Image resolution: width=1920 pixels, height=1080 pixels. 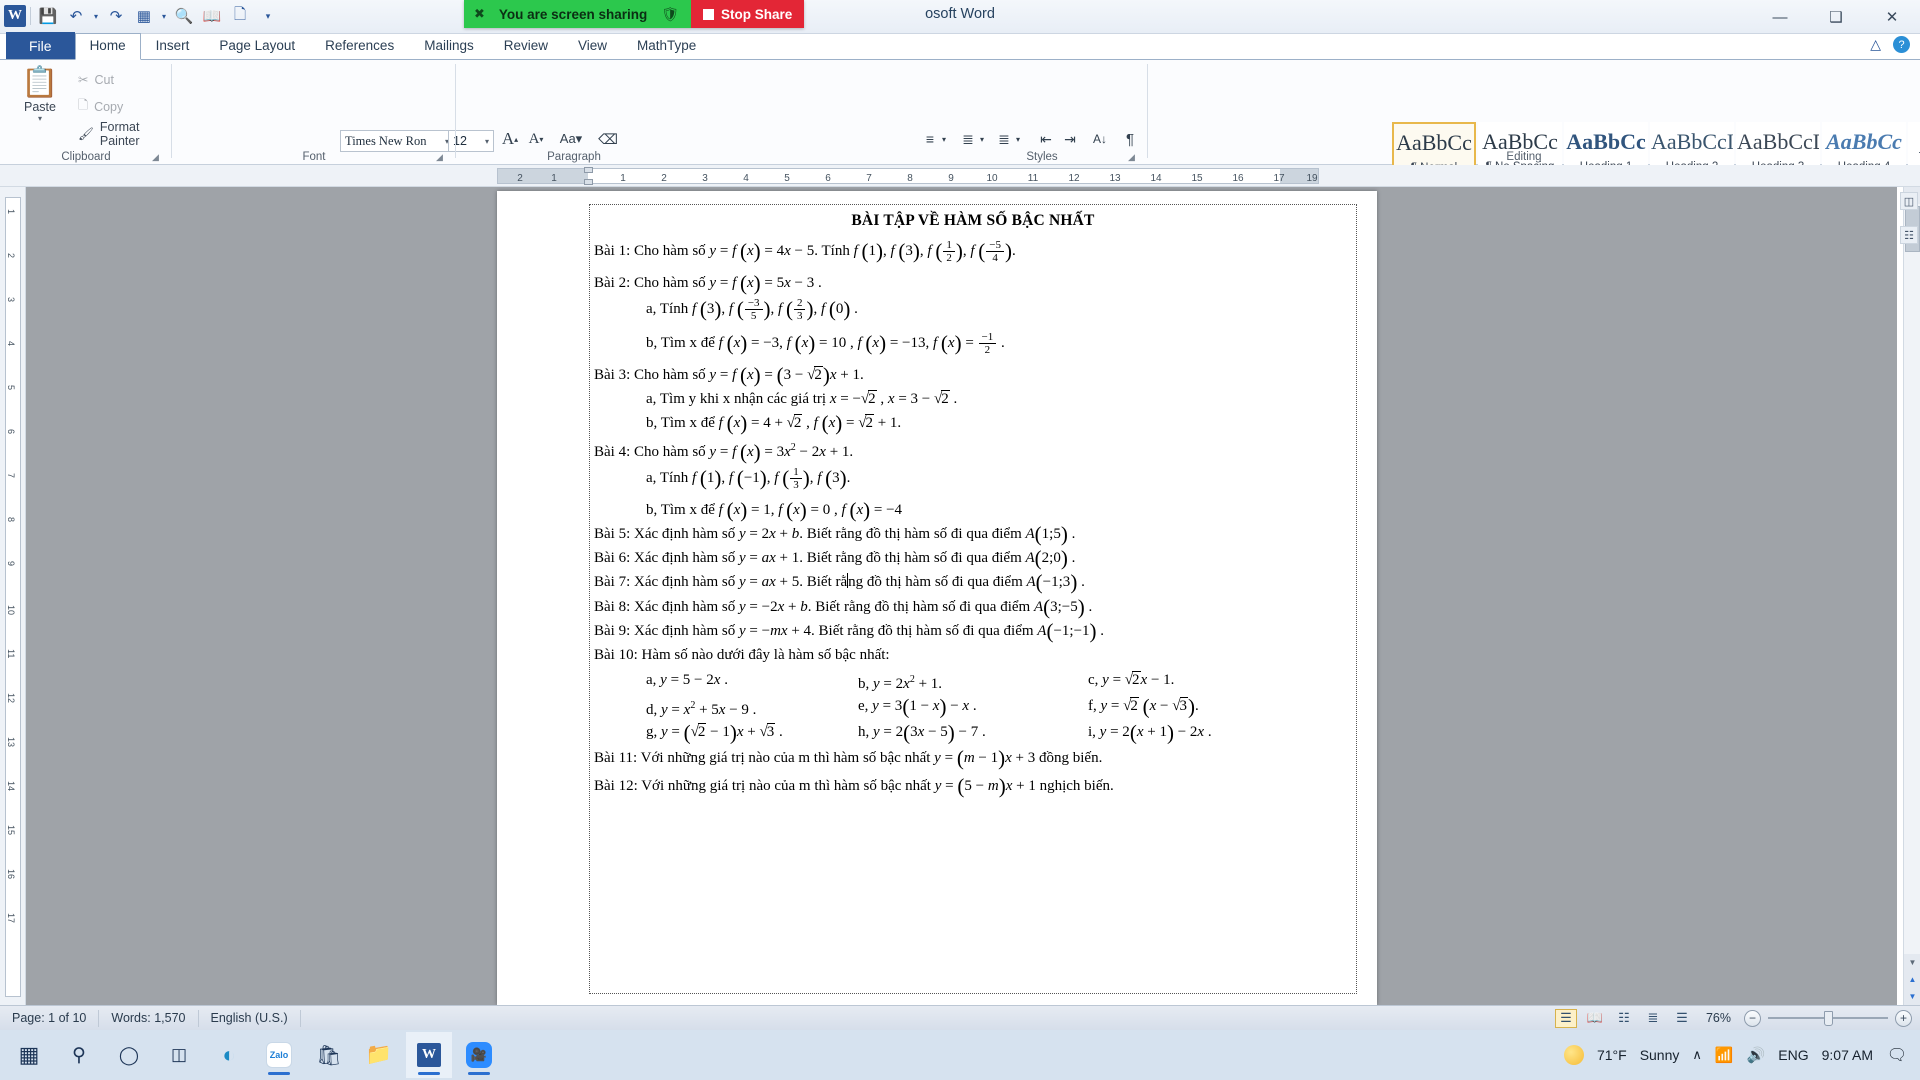 I want to click on ruler-tick: 3, so click(x=705, y=178).